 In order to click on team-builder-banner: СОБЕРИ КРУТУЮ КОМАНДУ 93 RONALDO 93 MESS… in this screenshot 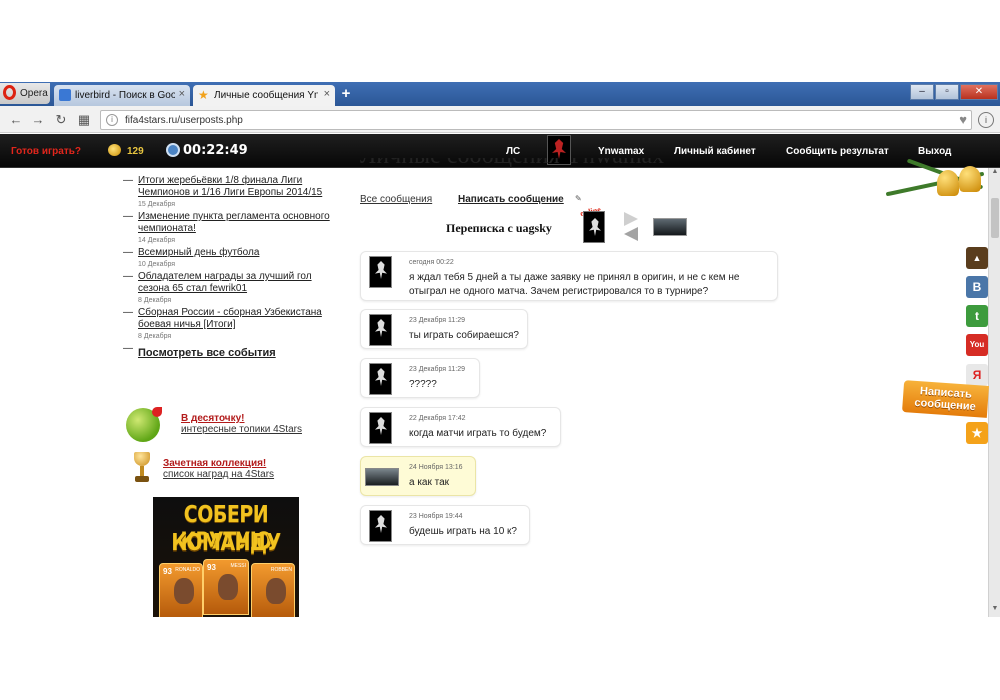, I will do `click(226, 557)`.